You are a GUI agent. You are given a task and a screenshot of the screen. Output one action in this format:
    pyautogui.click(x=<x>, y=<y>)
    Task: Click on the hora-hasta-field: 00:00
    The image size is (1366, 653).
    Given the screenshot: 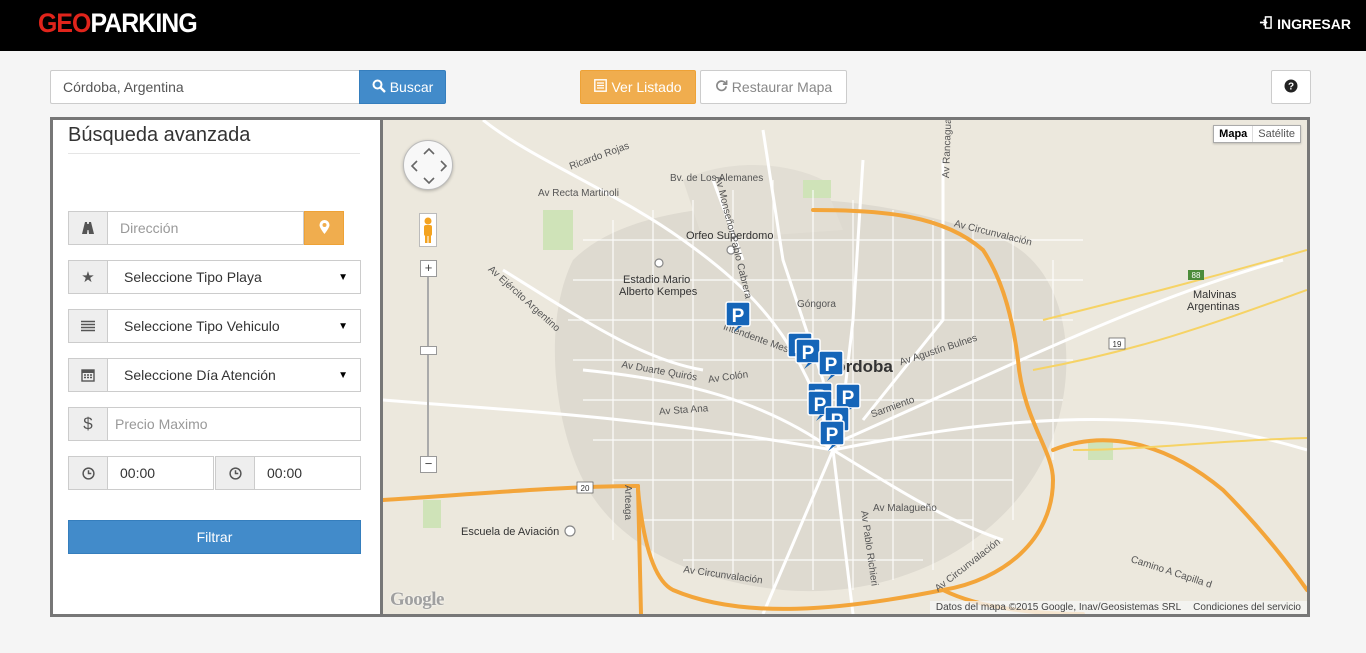 What is the action you would take?
    pyautogui.click(x=288, y=473)
    